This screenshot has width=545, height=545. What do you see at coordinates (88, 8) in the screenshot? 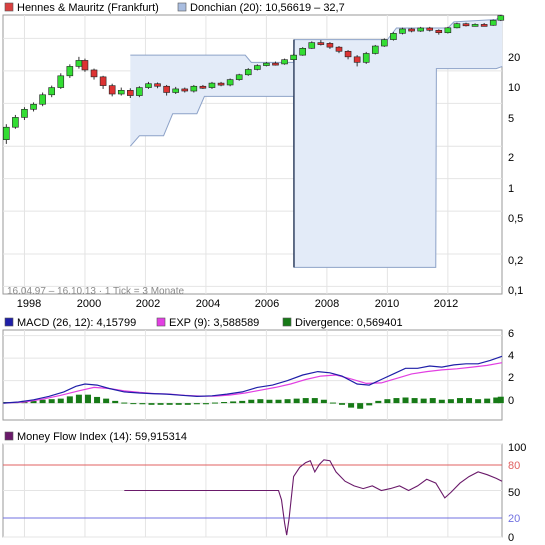
I see `legend-label-price: Hennes & Mauritz (Frankfurt)` at bounding box center [88, 8].